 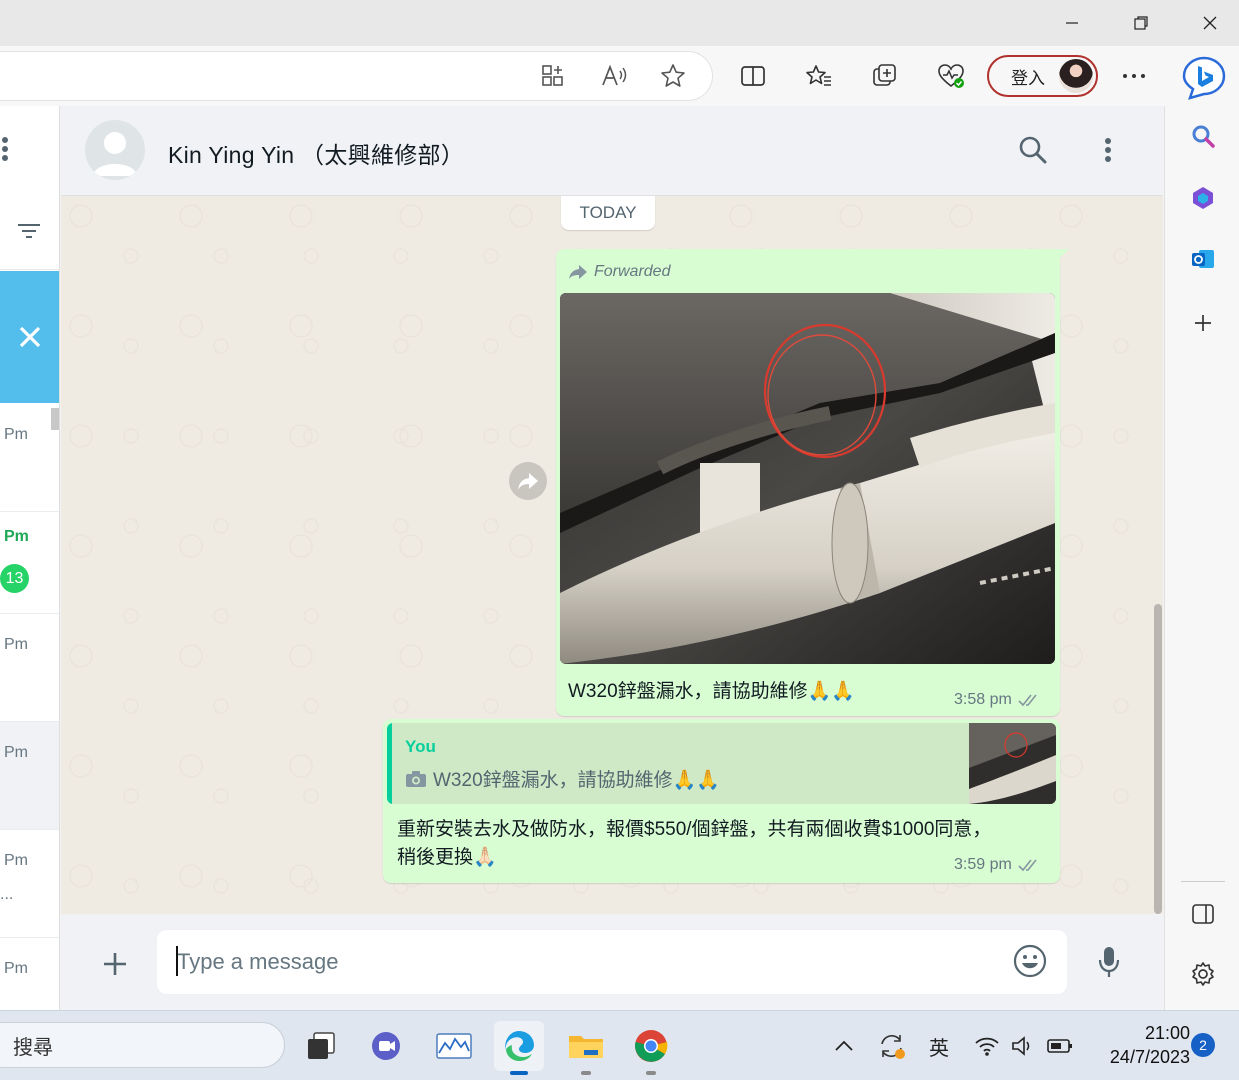 What do you see at coordinates (608, 213) in the screenshot?
I see `date-divider: TODAY` at bounding box center [608, 213].